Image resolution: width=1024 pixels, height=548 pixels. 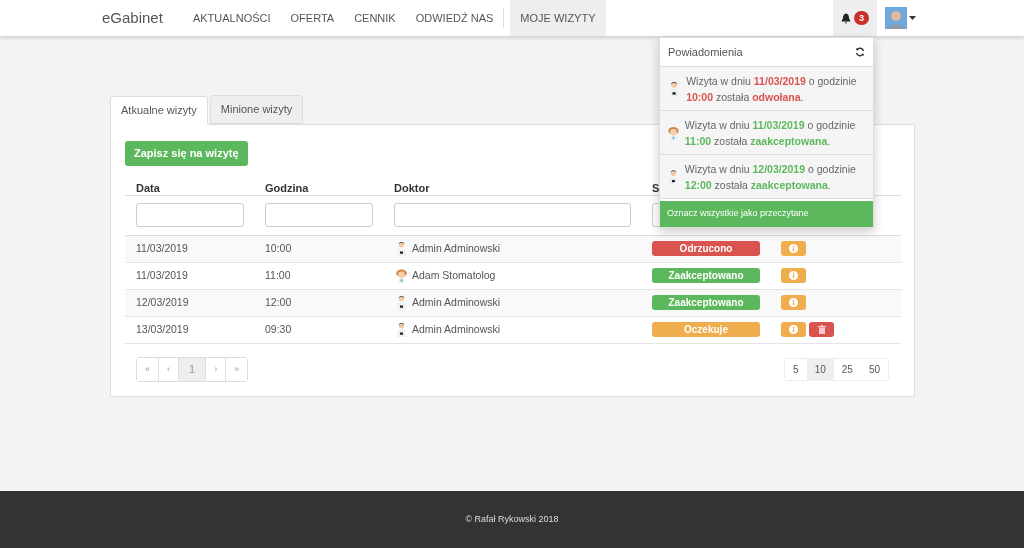 I want to click on notifications-button: 3, so click(x=855, y=18).